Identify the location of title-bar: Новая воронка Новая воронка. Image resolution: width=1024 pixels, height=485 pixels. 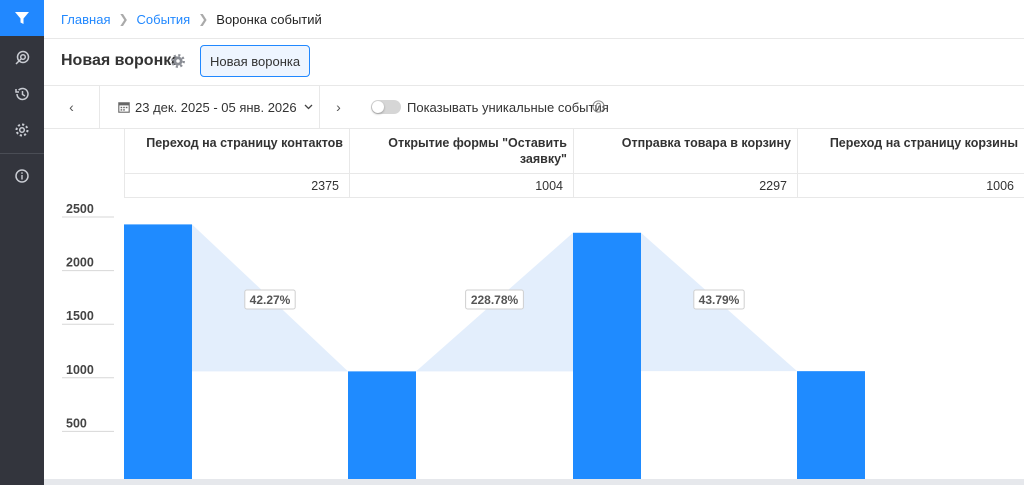
(534, 62).